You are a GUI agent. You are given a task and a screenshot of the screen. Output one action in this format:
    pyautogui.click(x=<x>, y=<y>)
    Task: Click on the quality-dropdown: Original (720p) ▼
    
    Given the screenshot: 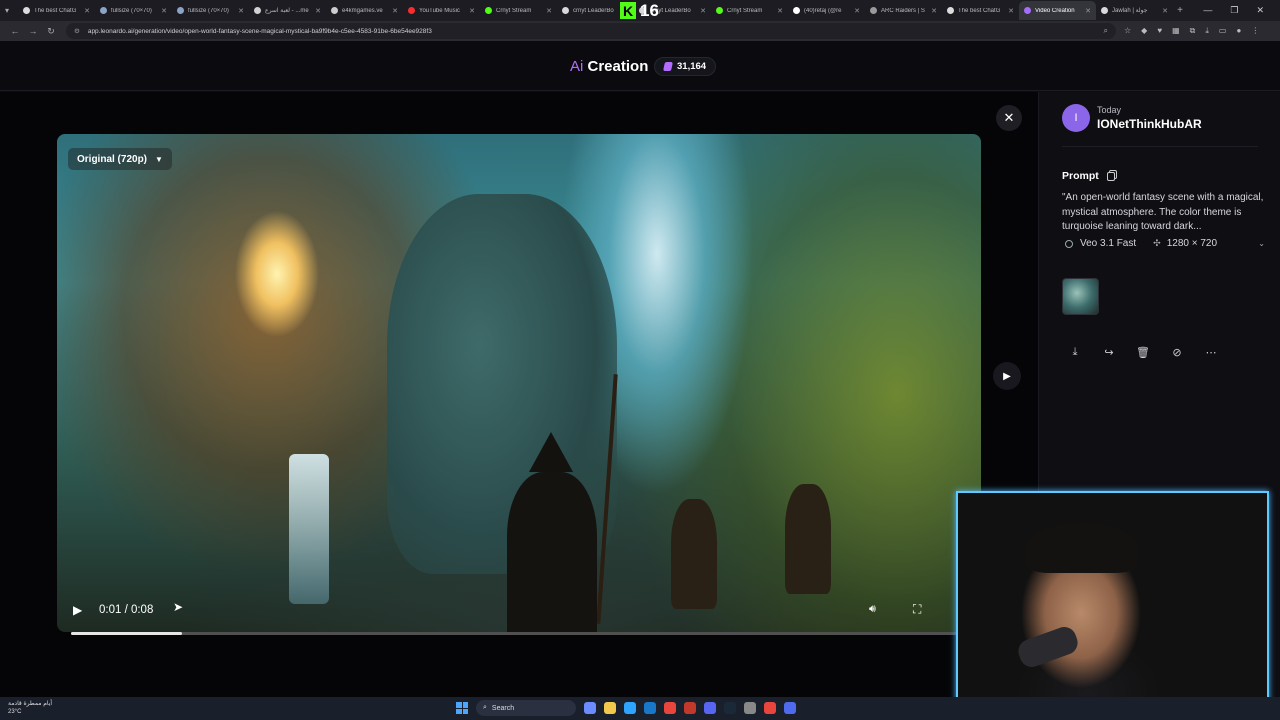 What is the action you would take?
    pyautogui.click(x=120, y=159)
    